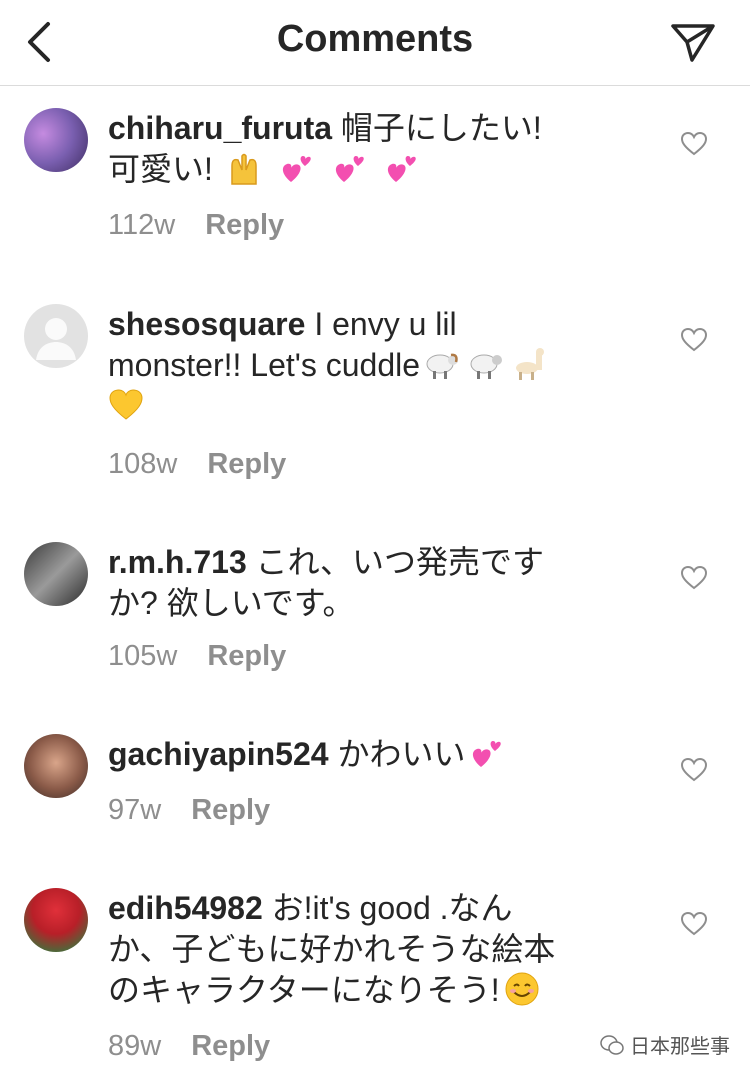 The width and height of the screenshot is (750, 1074). Describe the element at coordinates (177, 562) in the screenshot. I see `comment-username: r.m.h.713` at that location.